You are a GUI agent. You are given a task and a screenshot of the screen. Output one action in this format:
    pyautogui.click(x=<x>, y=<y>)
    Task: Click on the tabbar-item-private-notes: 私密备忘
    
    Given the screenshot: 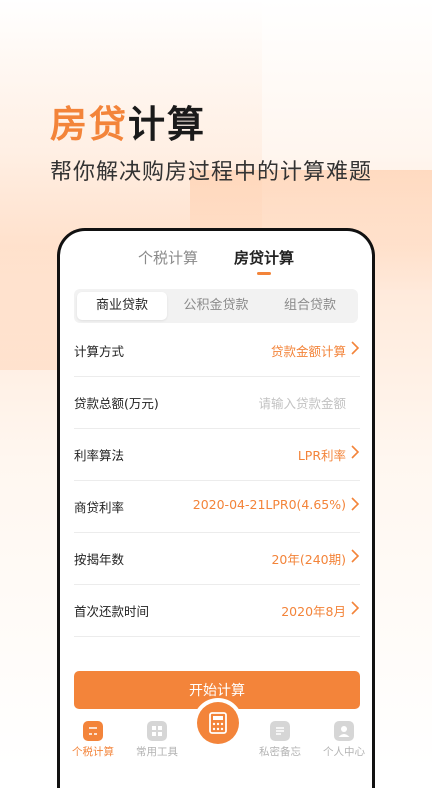 What is the action you would take?
    pyautogui.click(x=280, y=740)
    